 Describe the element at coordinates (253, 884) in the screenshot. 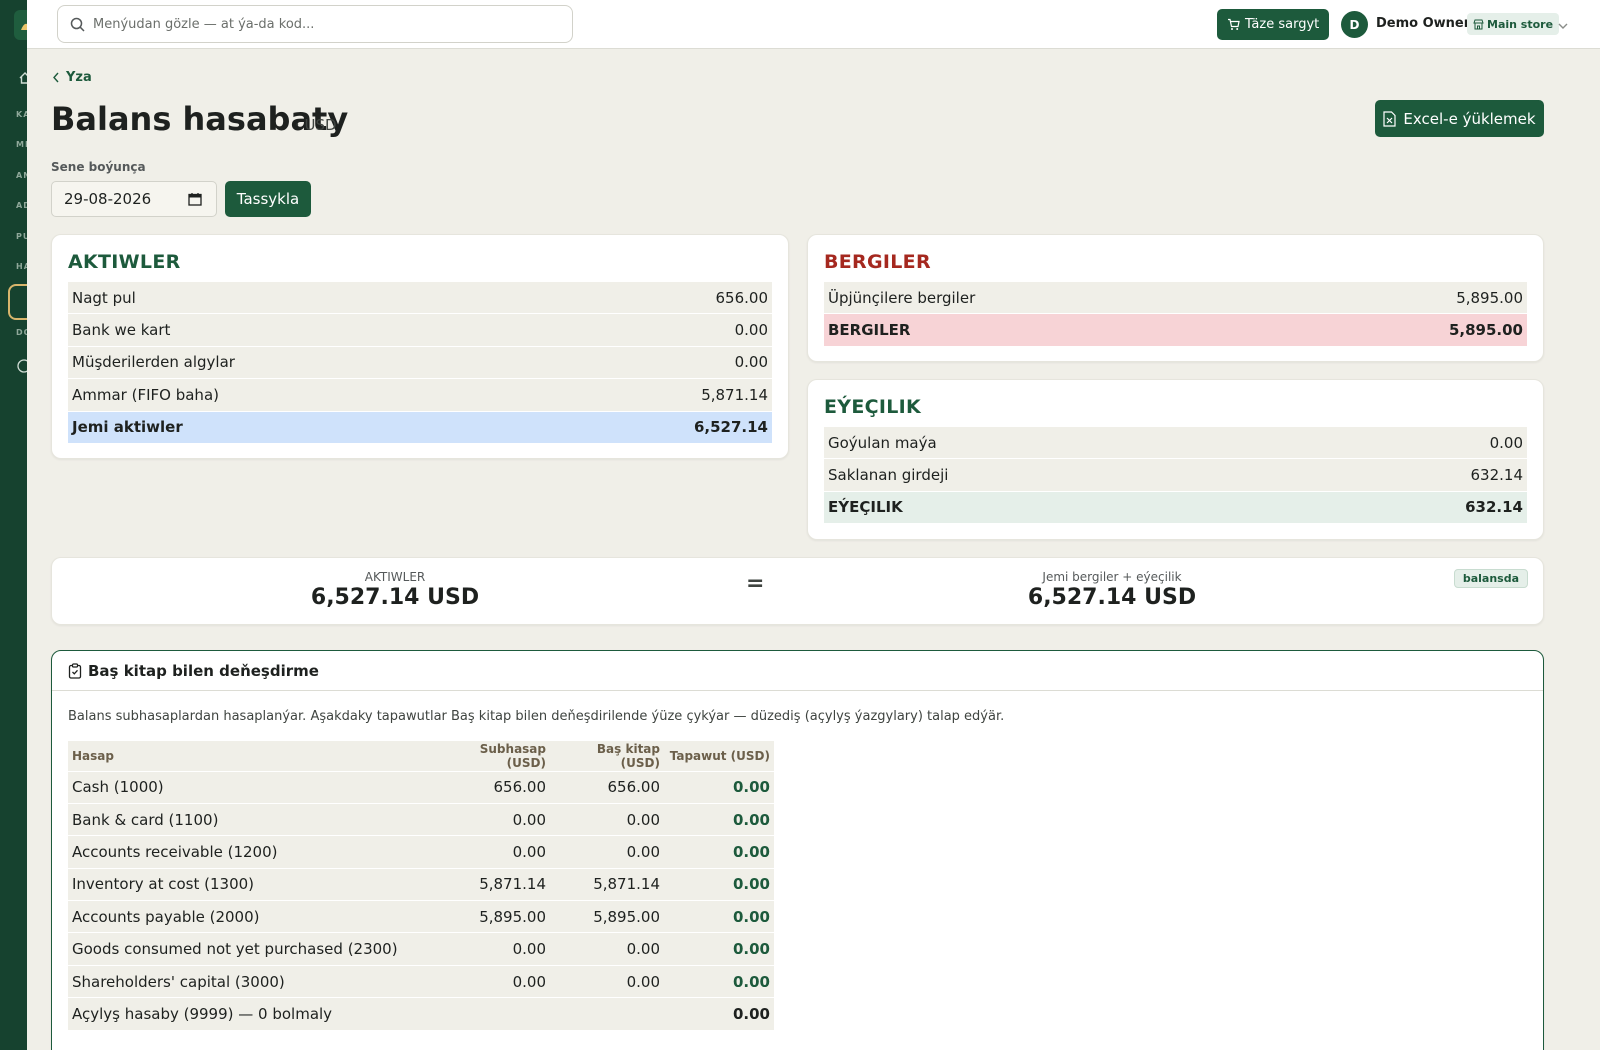

I see `account-cell: Inventory at cost (1300)` at that location.